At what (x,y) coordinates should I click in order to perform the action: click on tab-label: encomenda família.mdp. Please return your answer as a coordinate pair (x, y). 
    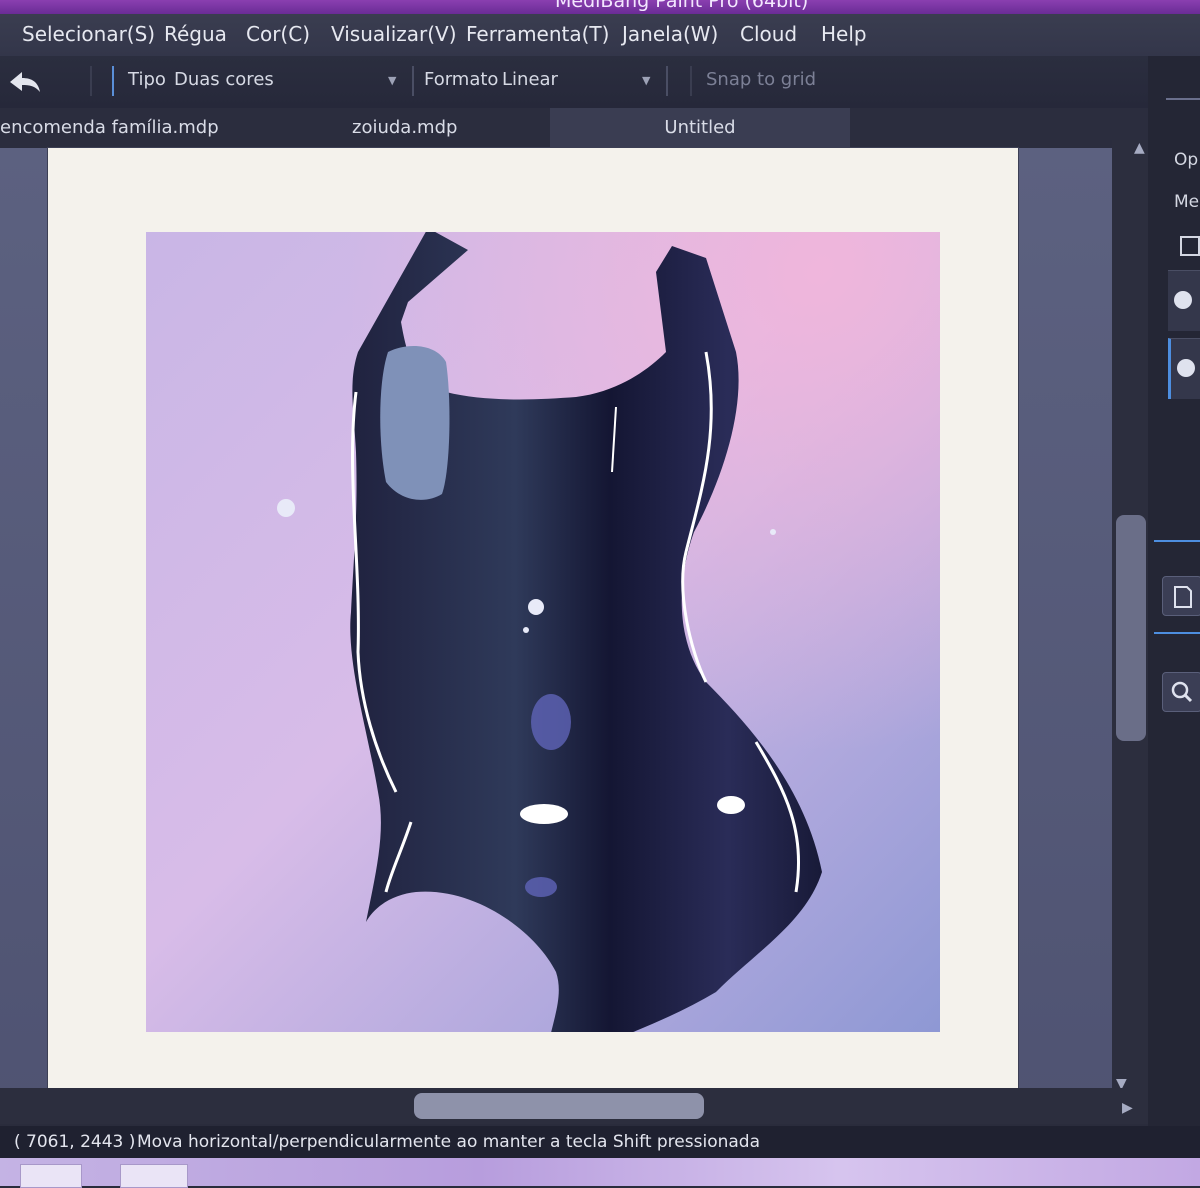
    Looking at the image, I should click on (109, 127).